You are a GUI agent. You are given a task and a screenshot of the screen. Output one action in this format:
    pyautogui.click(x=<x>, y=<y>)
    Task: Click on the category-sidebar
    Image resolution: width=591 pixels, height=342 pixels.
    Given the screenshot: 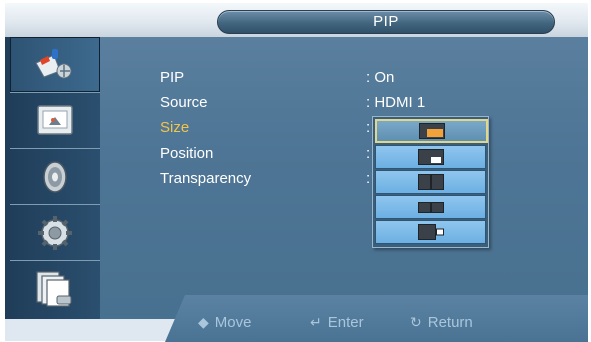 What is the action you would take?
    pyautogui.click(x=52, y=178)
    